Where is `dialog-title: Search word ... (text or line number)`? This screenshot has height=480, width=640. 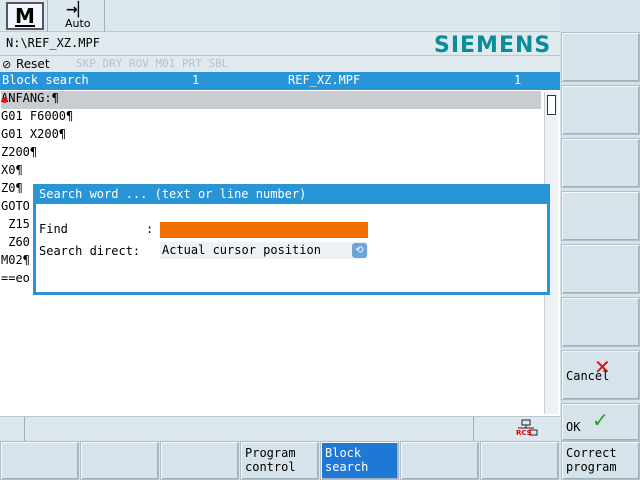 dialog-title: Search word ... (text or line number) is located at coordinates (173, 194).